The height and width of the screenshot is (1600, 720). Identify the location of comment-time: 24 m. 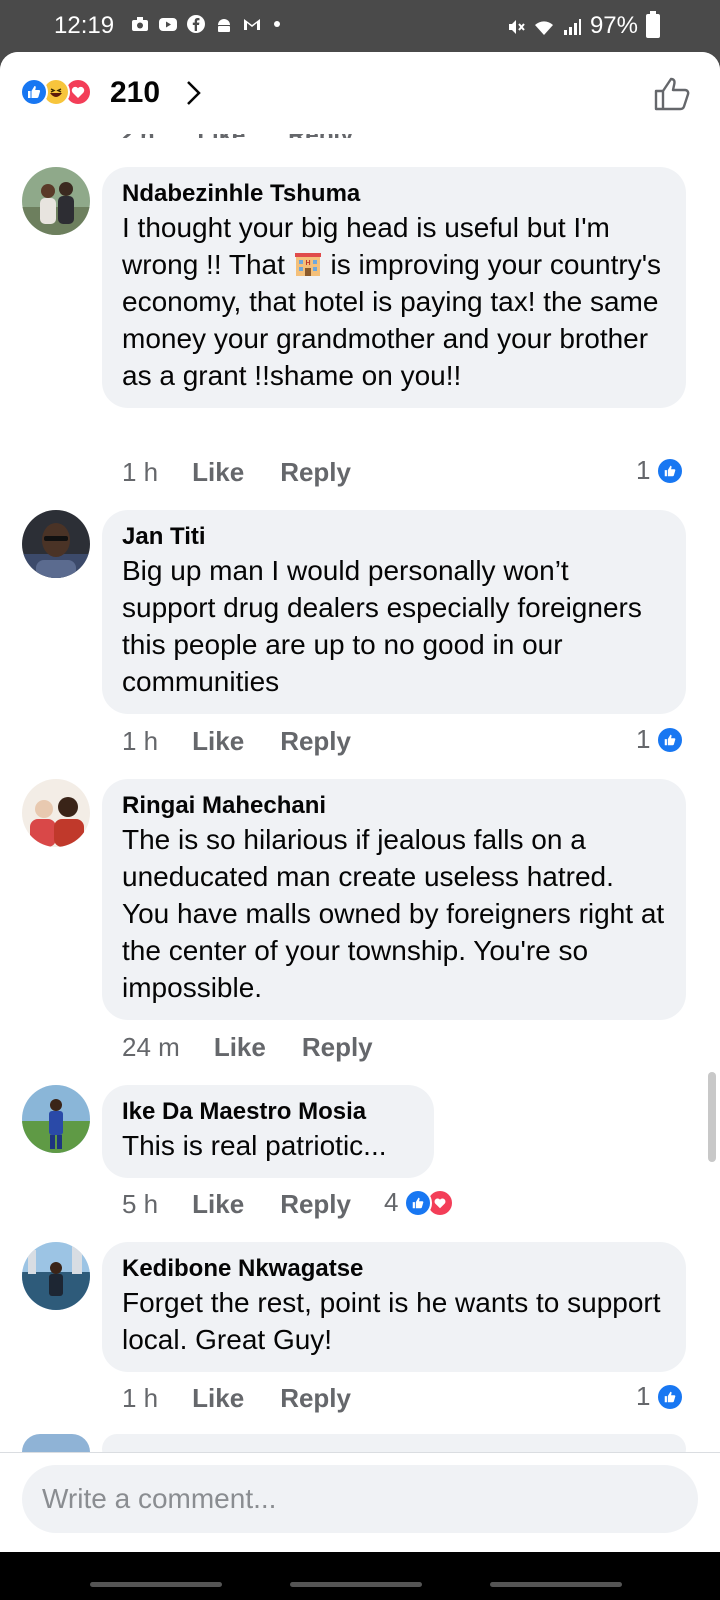
(151, 1047).